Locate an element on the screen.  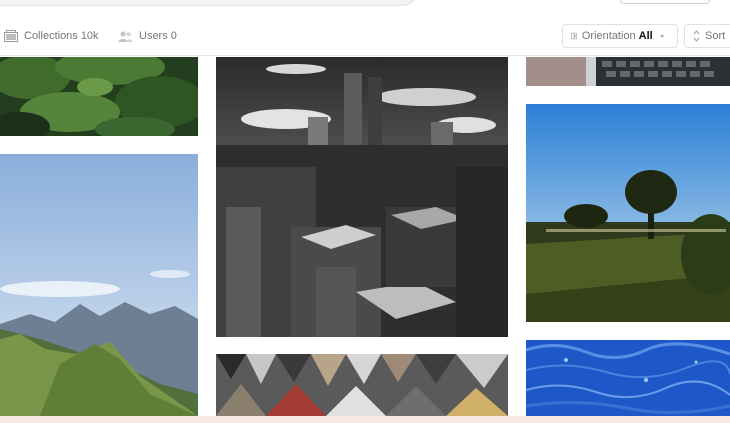
users-label: Users is located at coordinates (153, 36).